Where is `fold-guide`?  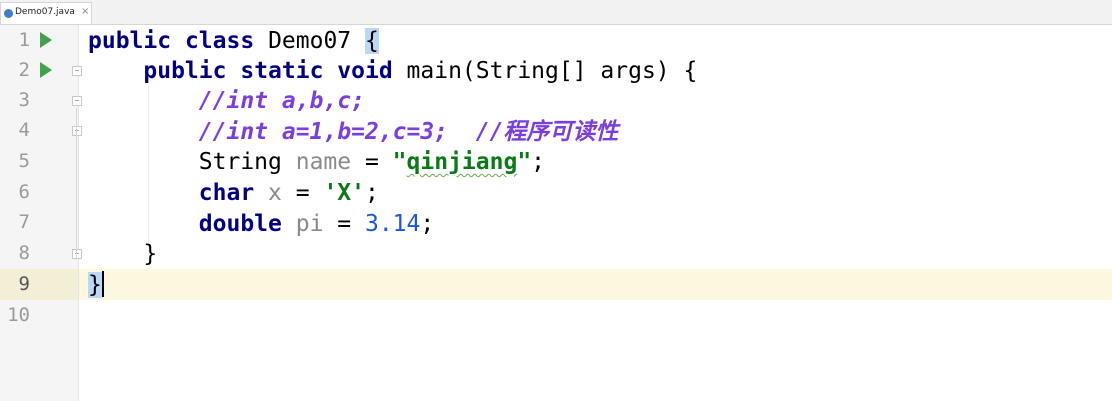 fold-guide is located at coordinates (76, 183).